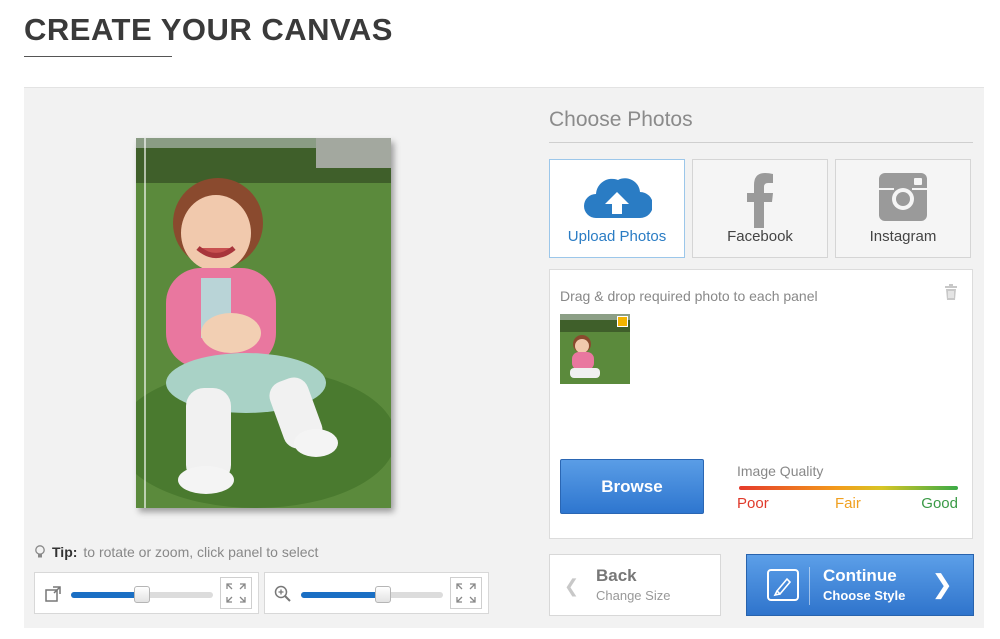 This screenshot has height=639, width=1000. I want to click on canvas-photo, so click(263, 323).